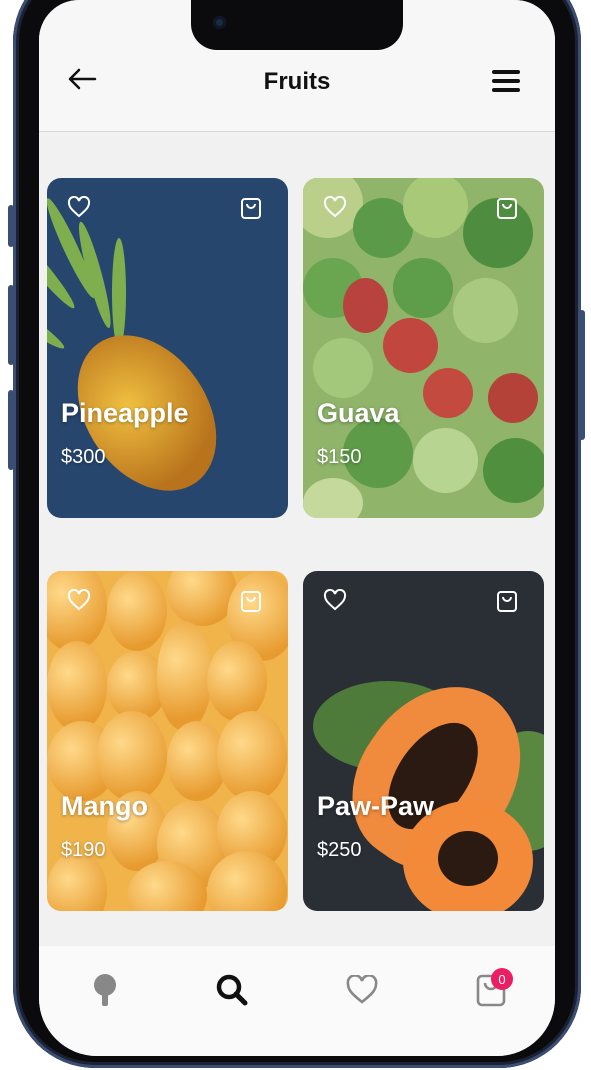 Image resolution: width=591 pixels, height=1070 pixels. Describe the element at coordinates (104, 806) in the screenshot. I see `product-name: Mango` at that location.